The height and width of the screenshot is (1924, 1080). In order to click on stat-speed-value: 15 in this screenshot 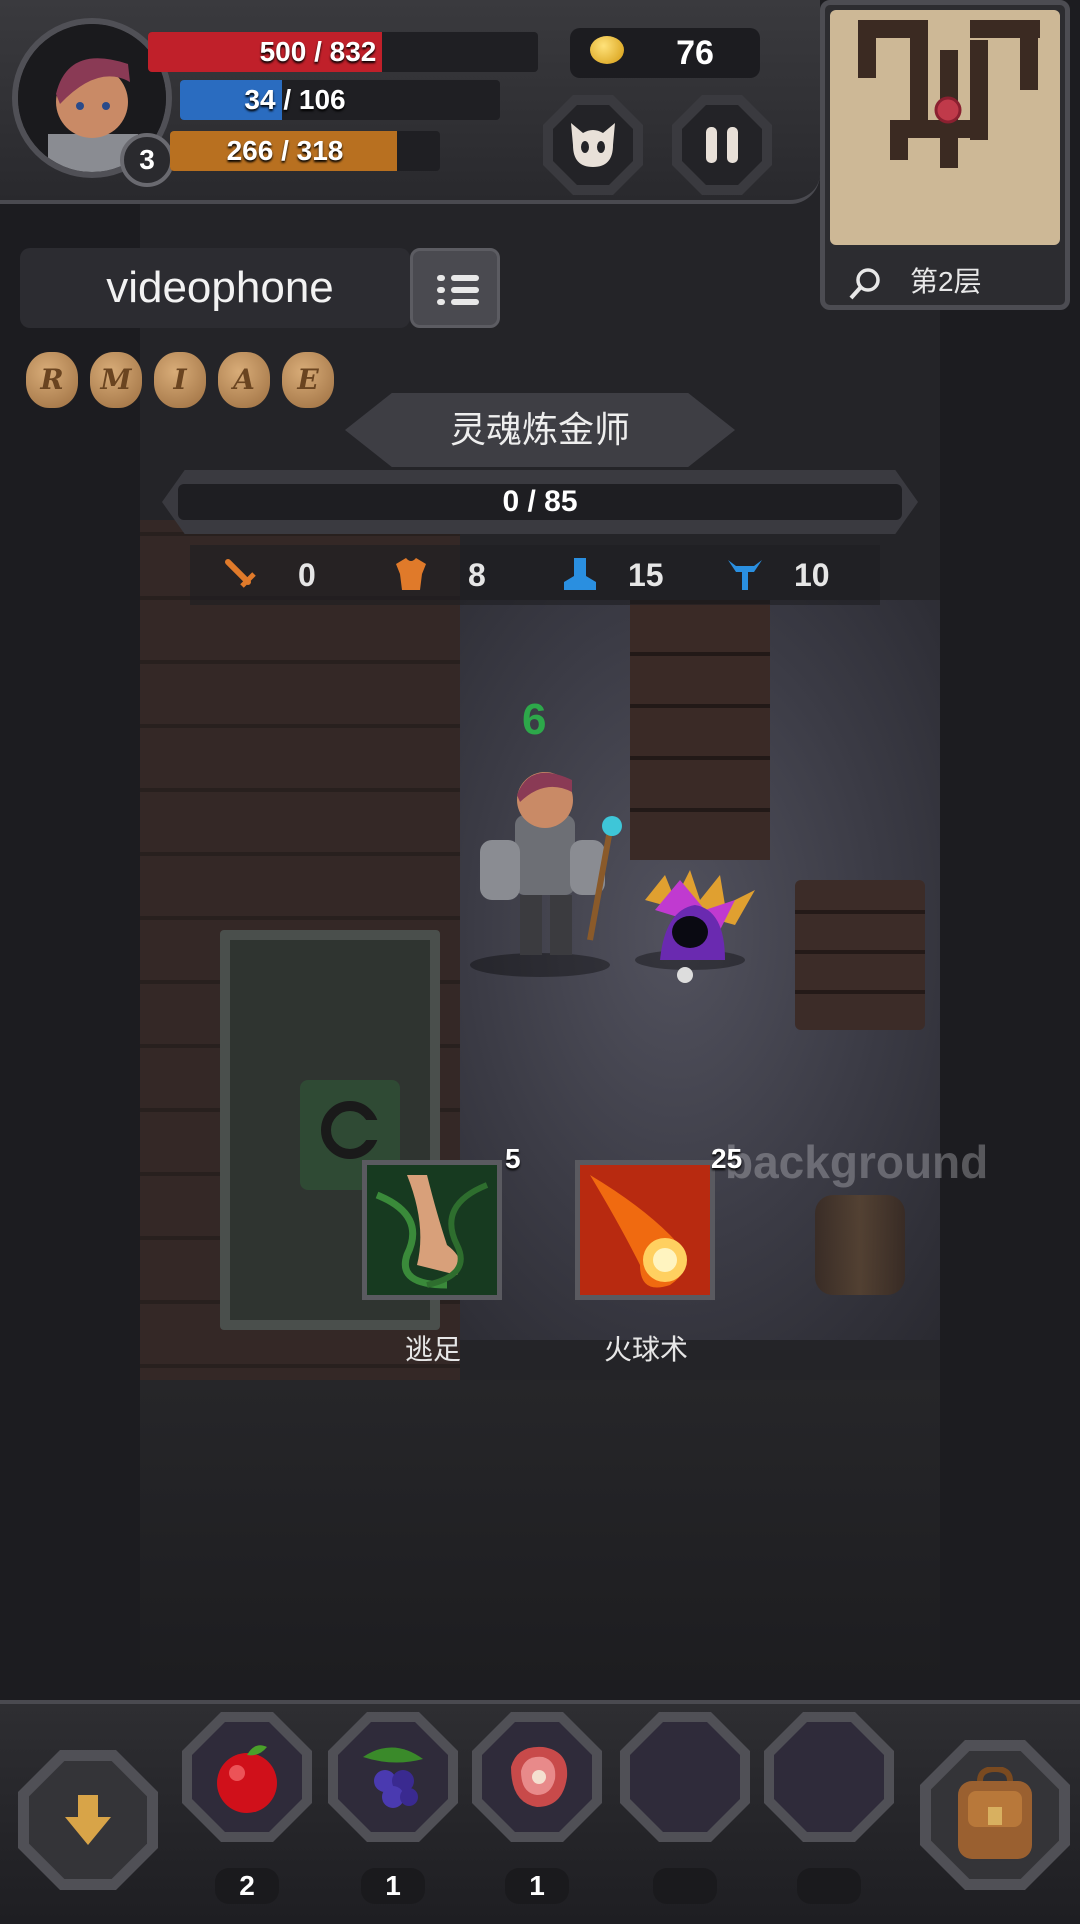, I will do `click(646, 575)`.